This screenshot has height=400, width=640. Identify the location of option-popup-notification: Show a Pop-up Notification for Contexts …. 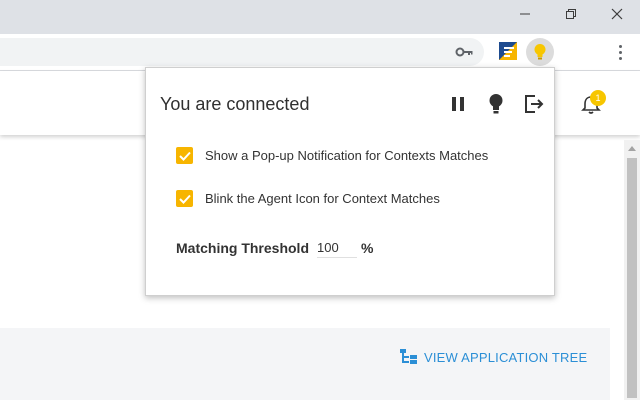
(332, 155).